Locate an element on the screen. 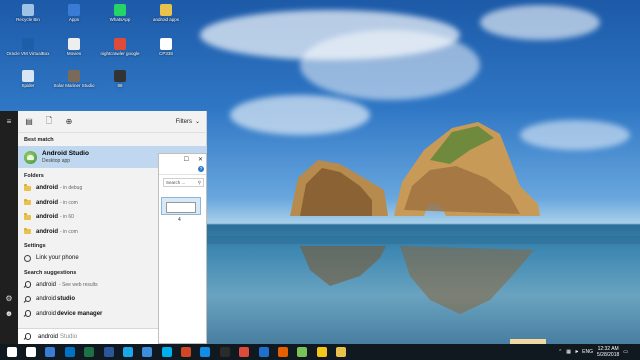 The height and width of the screenshot is (360, 640). desktop-icon-label: Solar Mariner Studio is located at coordinates (74, 85).